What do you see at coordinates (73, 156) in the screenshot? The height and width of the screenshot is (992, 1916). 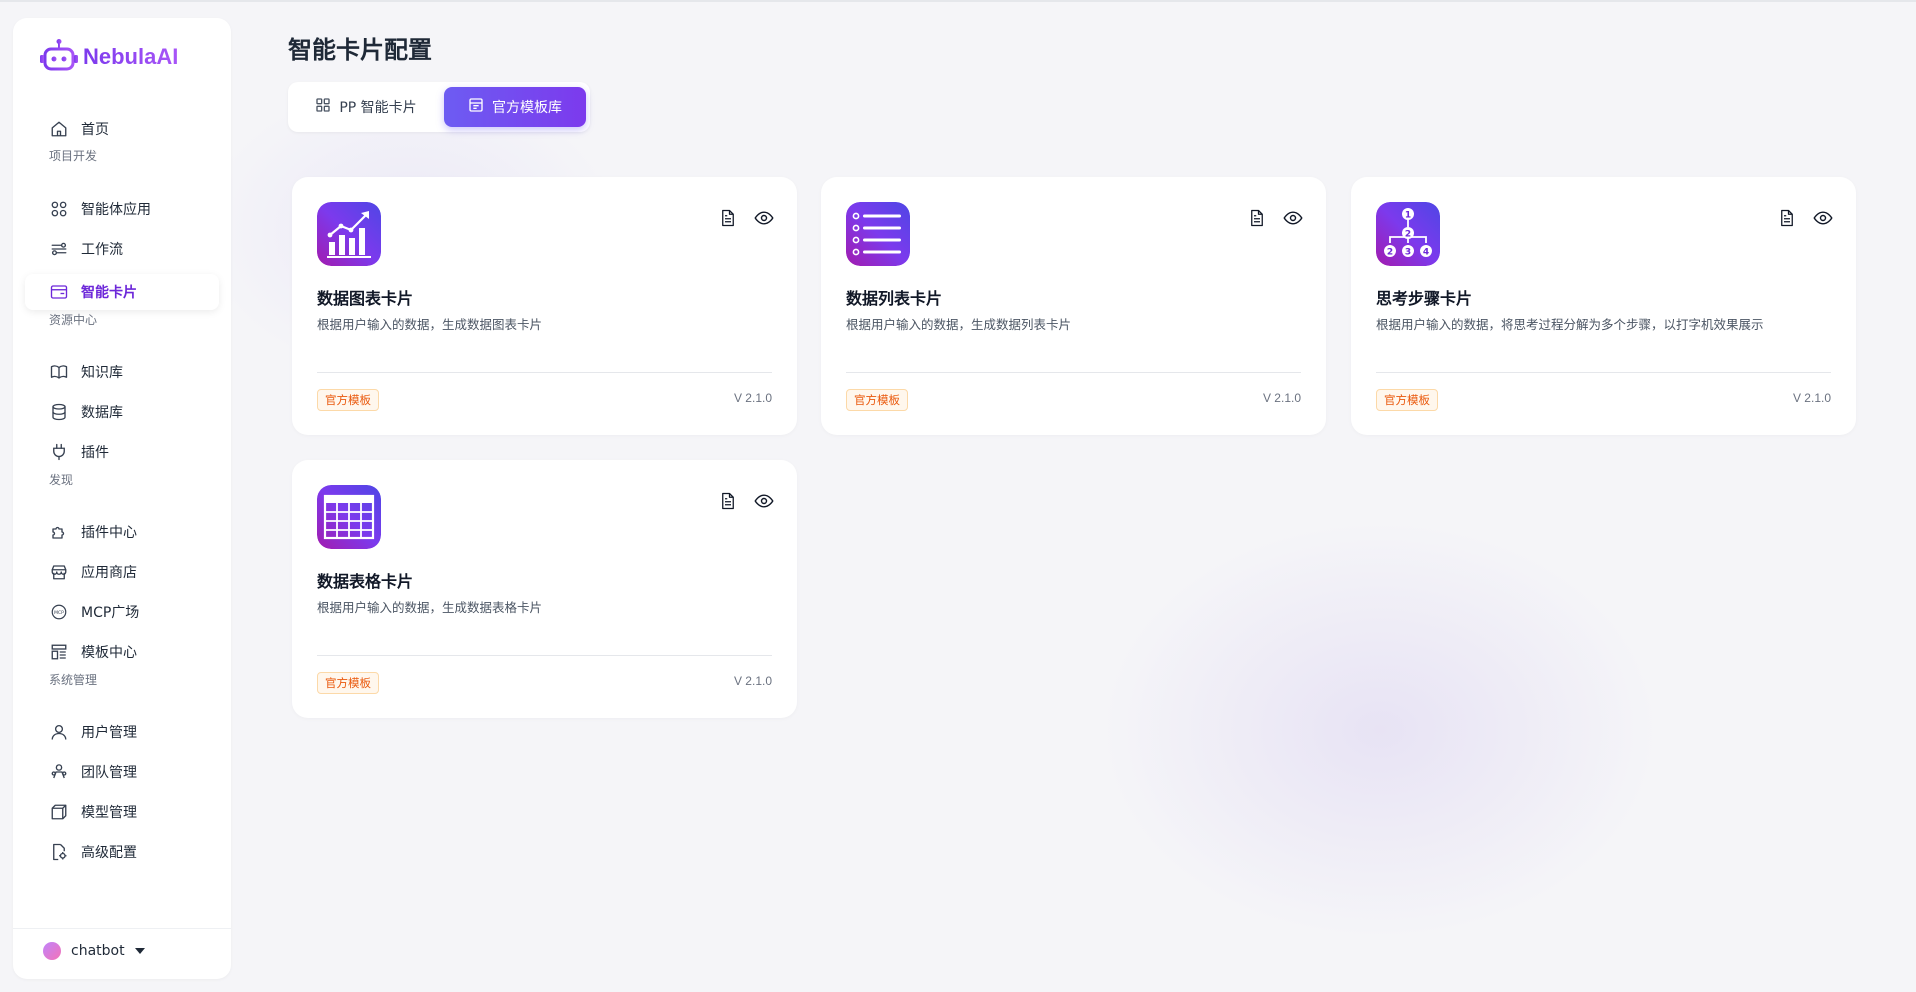 I see `section-title-dev: 项目开发` at bounding box center [73, 156].